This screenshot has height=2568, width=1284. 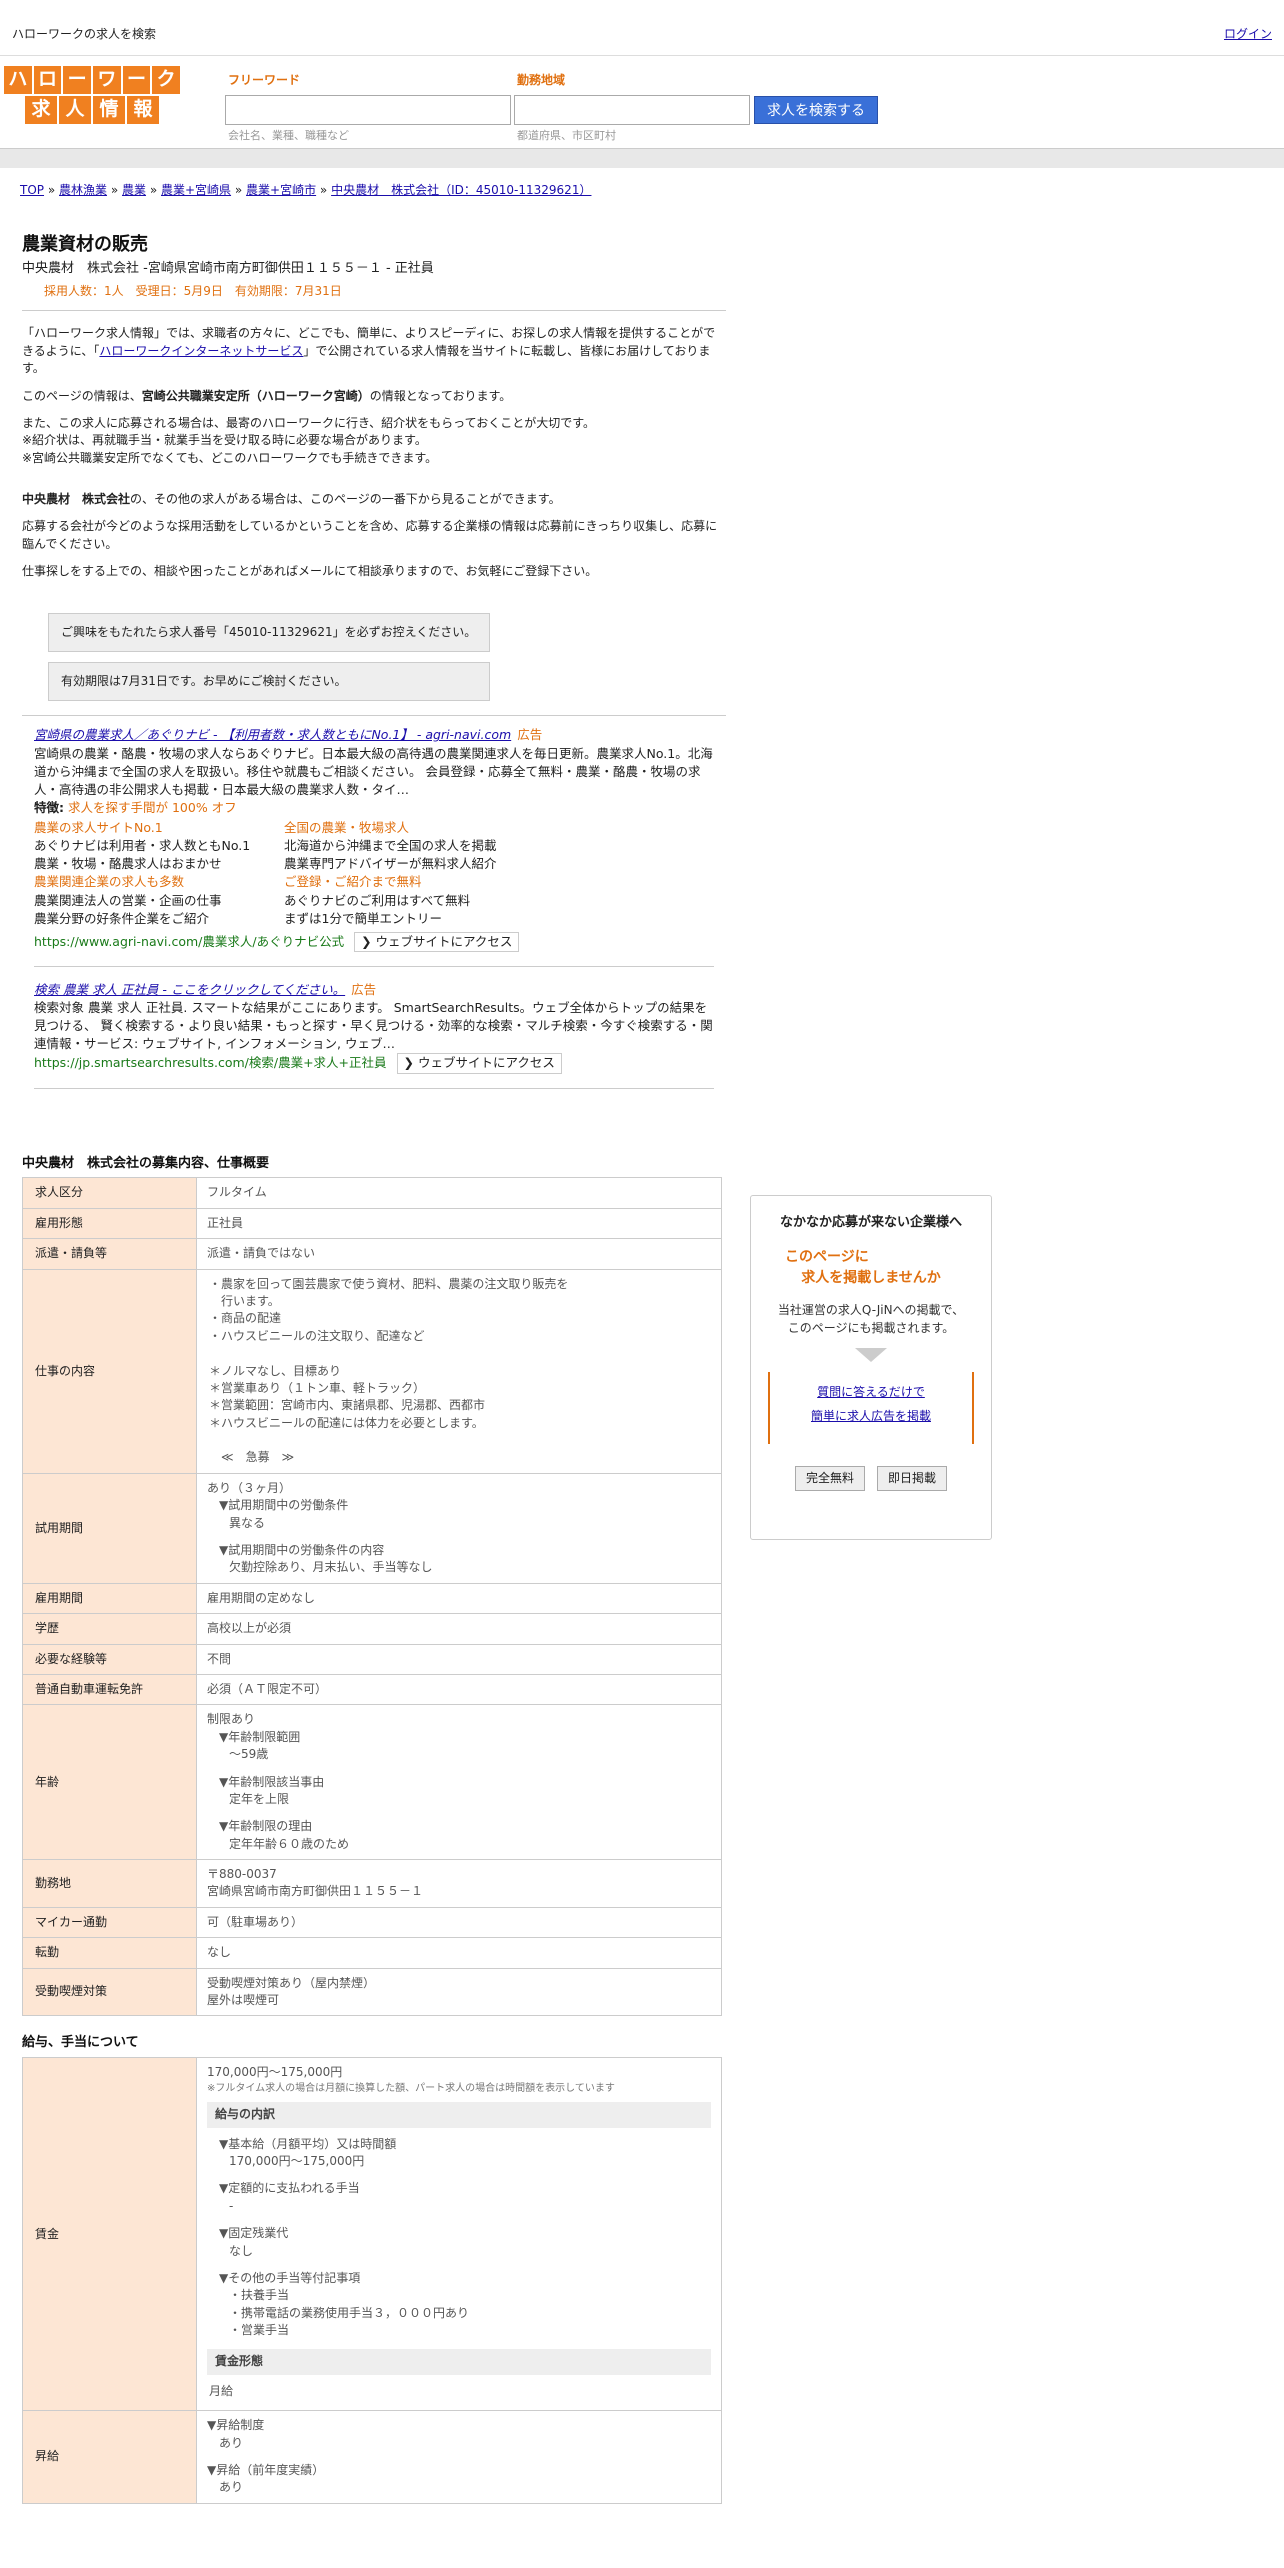 What do you see at coordinates (201, 351) in the screenshot?
I see `hellowork-internet-link: ハローワークインターネットサービス` at bounding box center [201, 351].